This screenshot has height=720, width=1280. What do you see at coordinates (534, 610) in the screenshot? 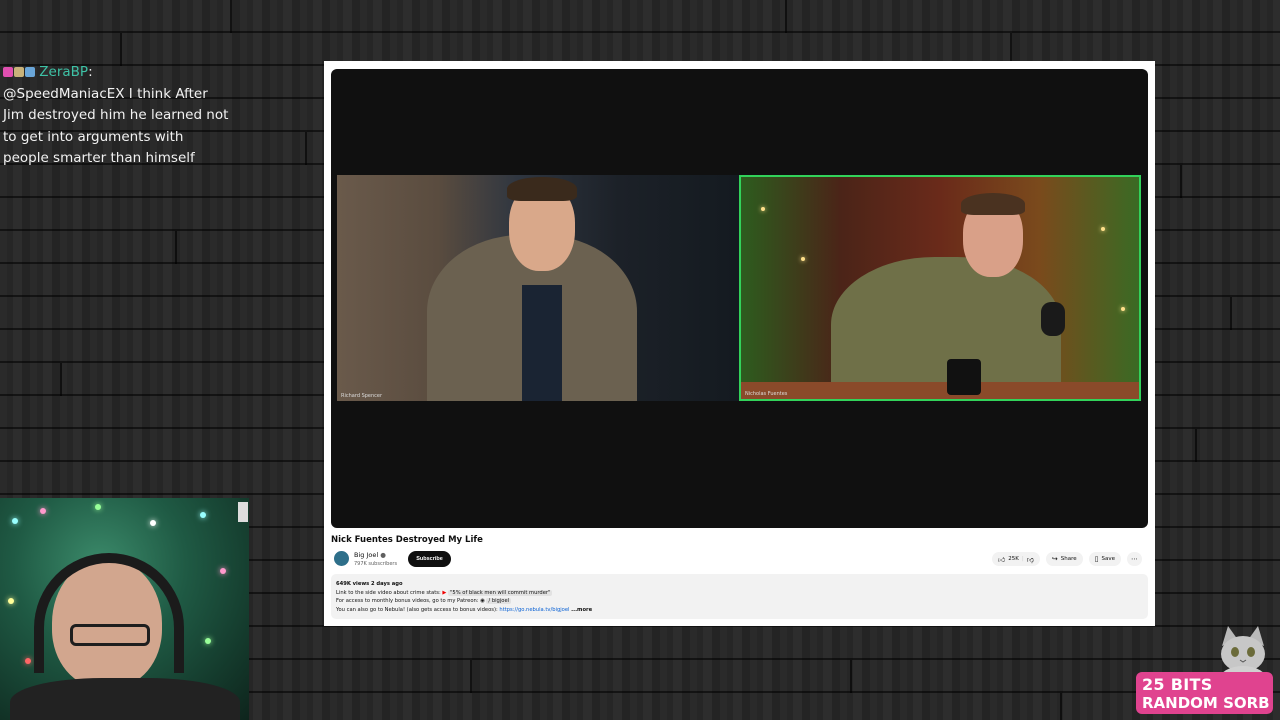
I see `nebula-link: https://go.nebula.tv/bigjoel` at bounding box center [534, 610].